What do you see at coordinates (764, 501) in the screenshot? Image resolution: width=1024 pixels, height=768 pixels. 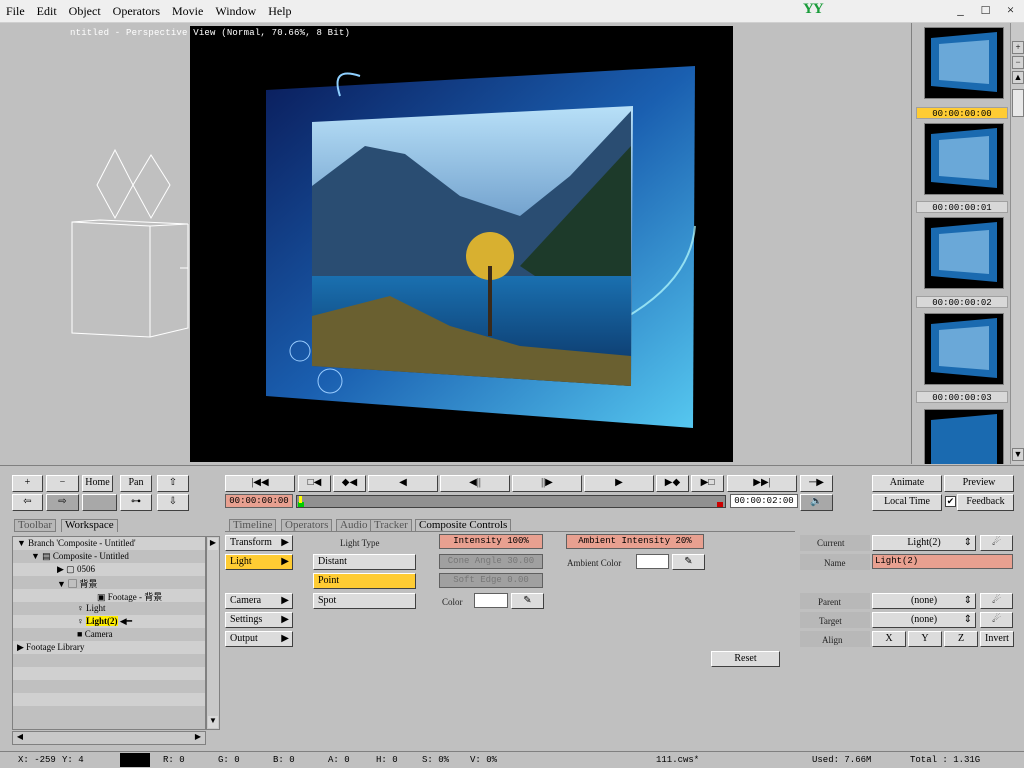 I see `end-time-field: 00:00:02:00` at bounding box center [764, 501].